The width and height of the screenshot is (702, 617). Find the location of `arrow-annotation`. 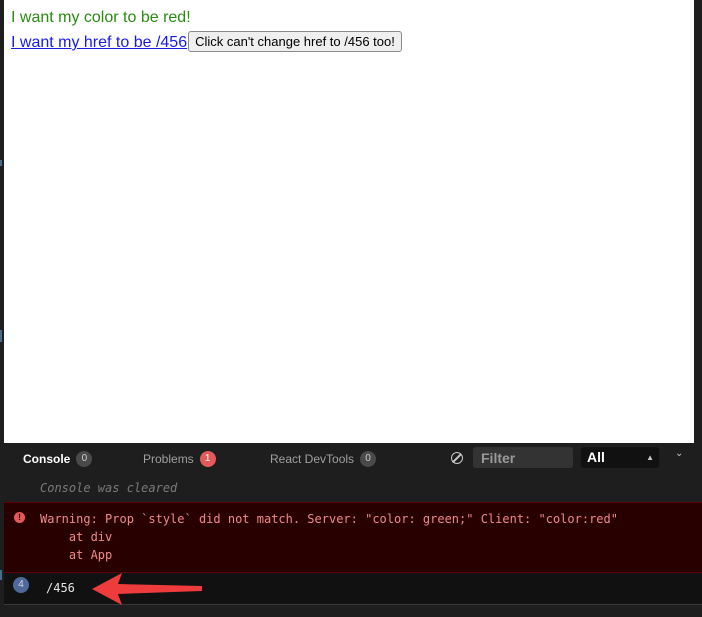

arrow-annotation is located at coordinates (147, 589).